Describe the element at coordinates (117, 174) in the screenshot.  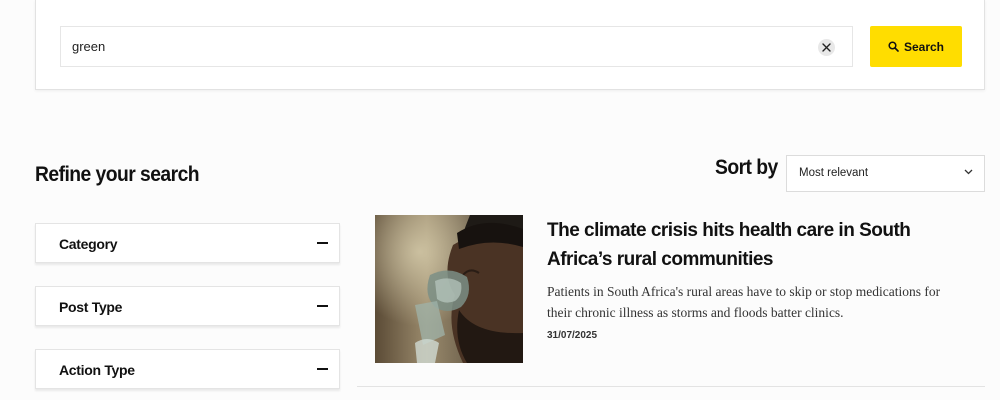
I see `refine-search-heading: Refine your search` at that location.